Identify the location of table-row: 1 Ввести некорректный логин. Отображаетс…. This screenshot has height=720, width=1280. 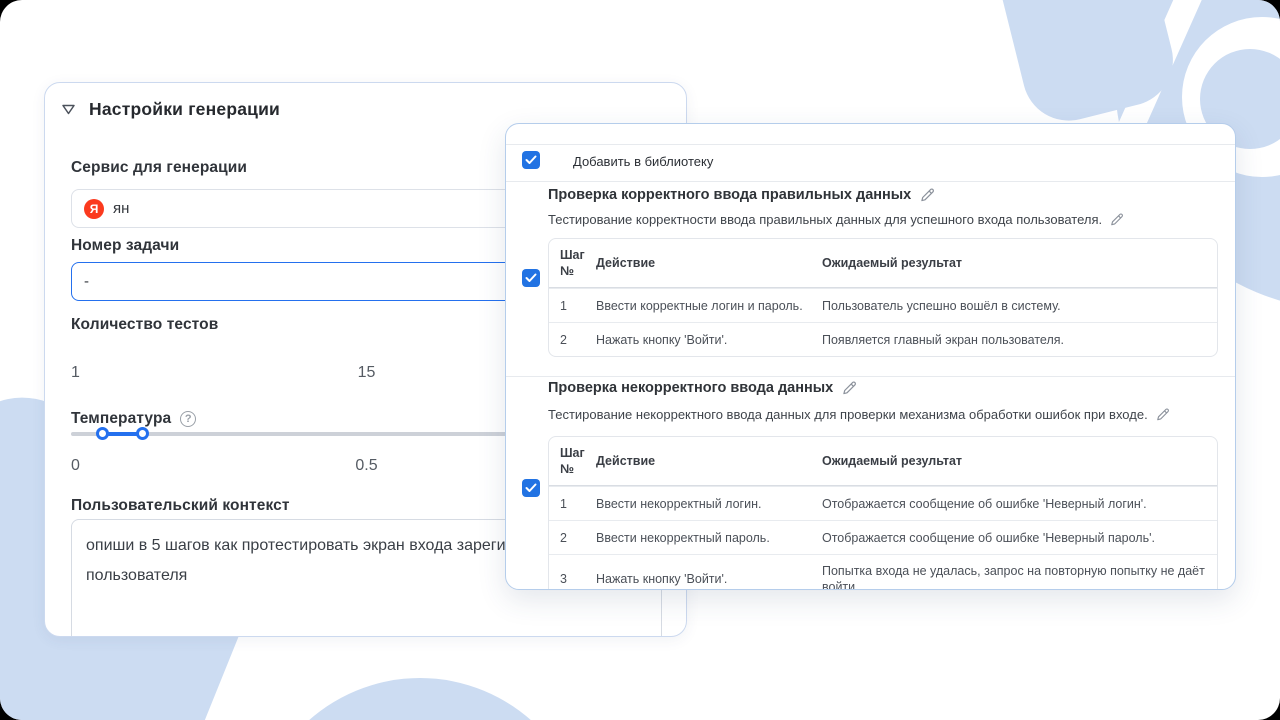
(883, 503).